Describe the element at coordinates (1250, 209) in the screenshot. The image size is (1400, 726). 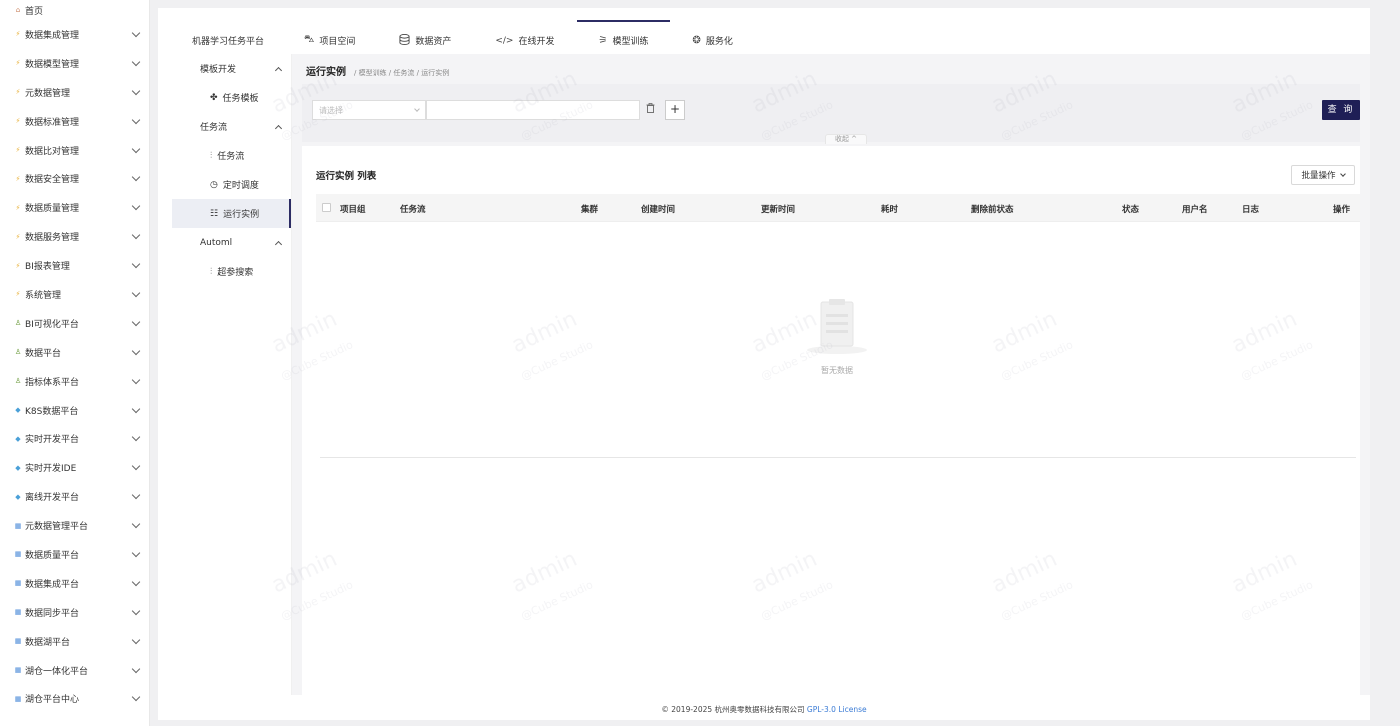
I see `column-header: 日志` at that location.